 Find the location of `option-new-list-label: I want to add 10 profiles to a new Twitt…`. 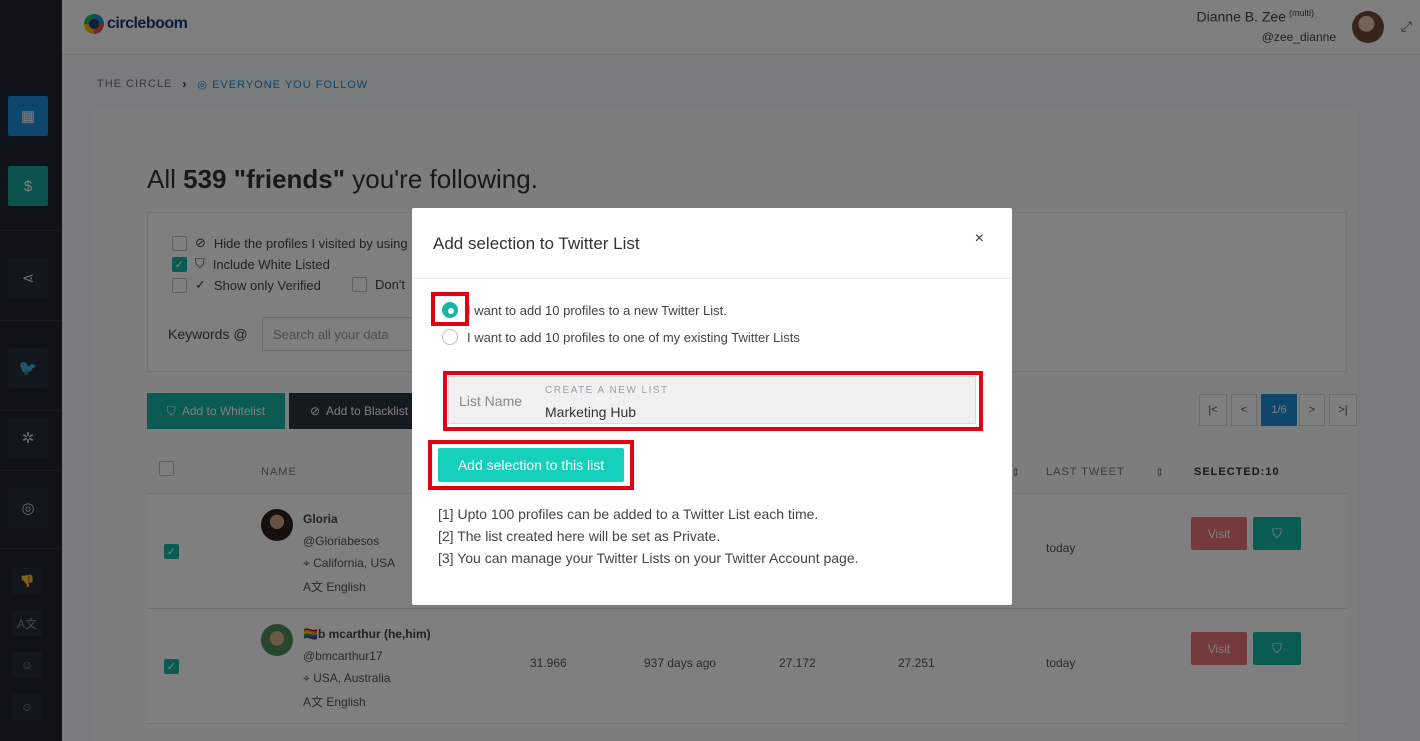

option-new-list-label: I want to add 10 profiles to a new Twitt… is located at coordinates (597, 310).